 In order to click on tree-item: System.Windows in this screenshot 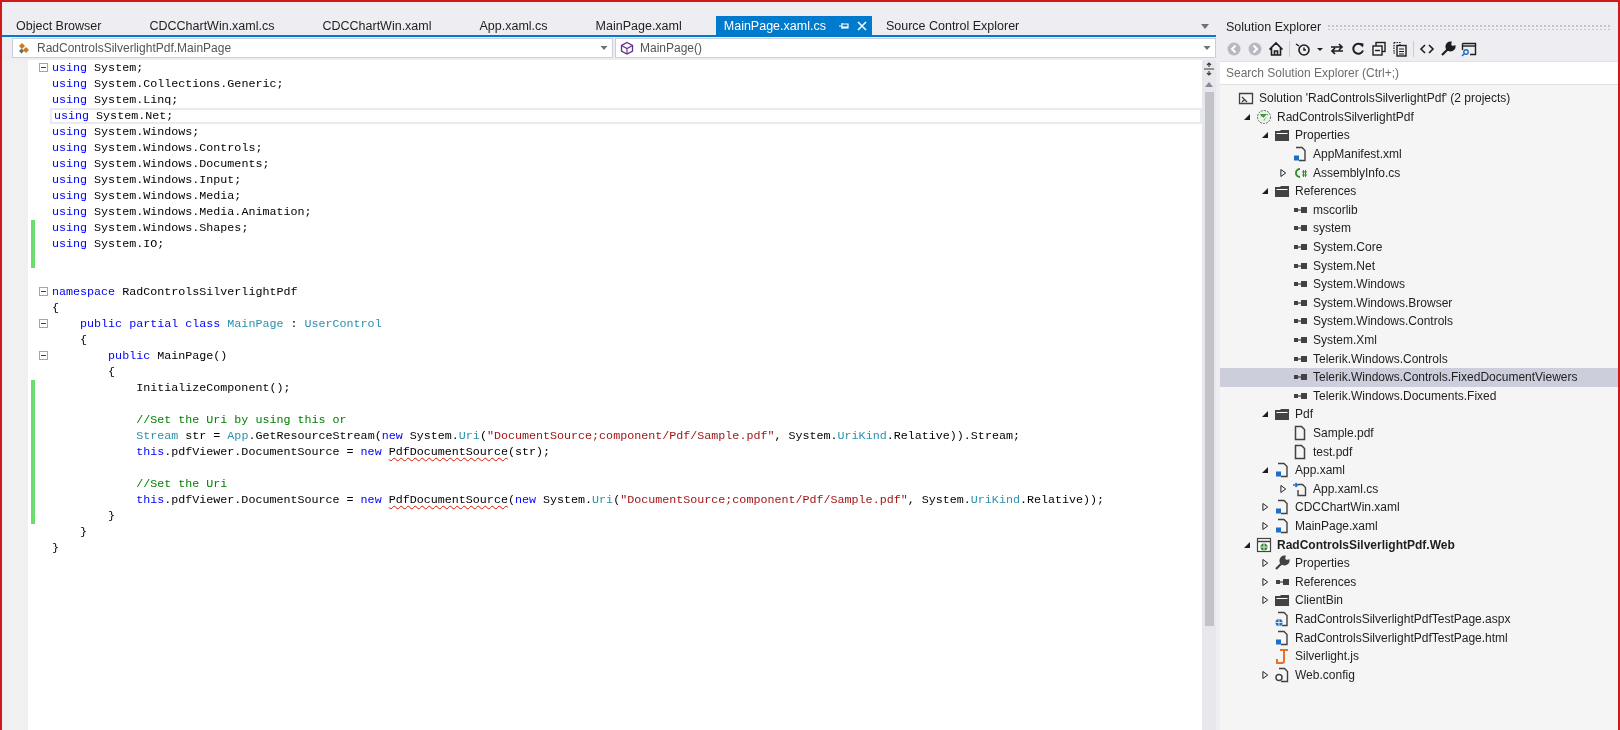, I will do `click(1419, 284)`.